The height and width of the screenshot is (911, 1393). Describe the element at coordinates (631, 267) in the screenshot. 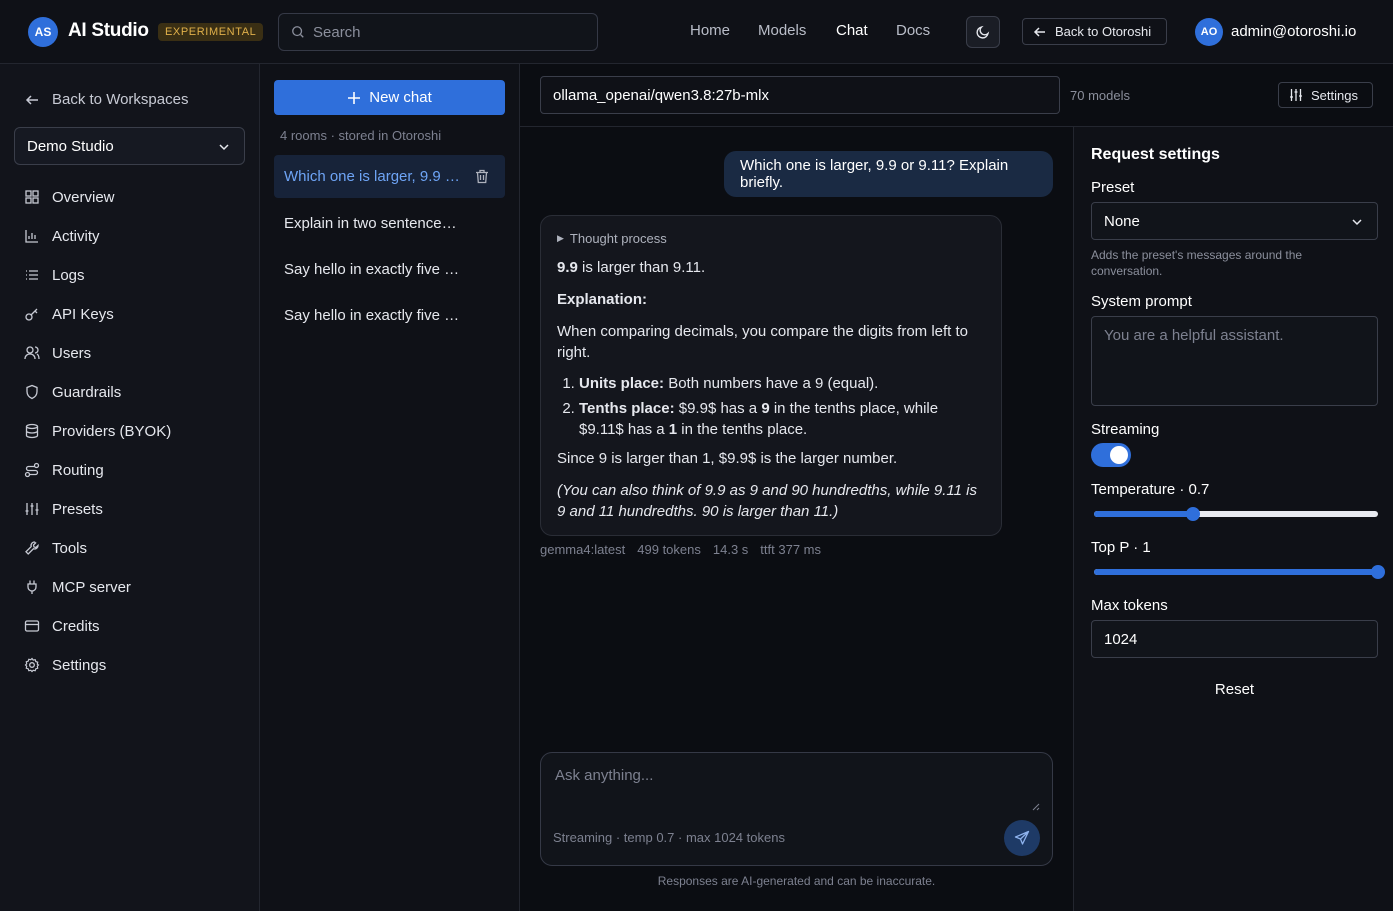

I see `answer-lead: 9.9 is larger than 9.11.` at that location.